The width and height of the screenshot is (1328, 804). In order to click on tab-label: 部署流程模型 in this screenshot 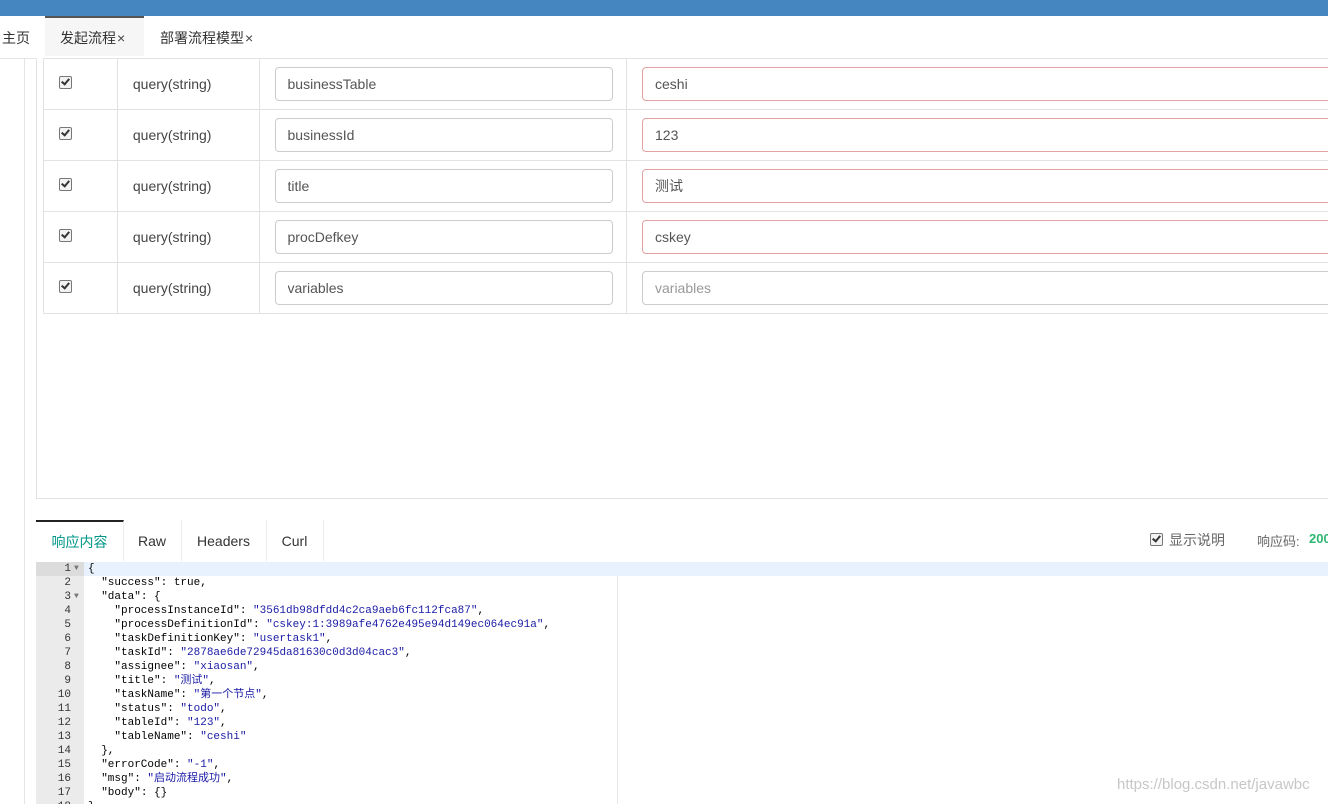, I will do `click(202, 38)`.